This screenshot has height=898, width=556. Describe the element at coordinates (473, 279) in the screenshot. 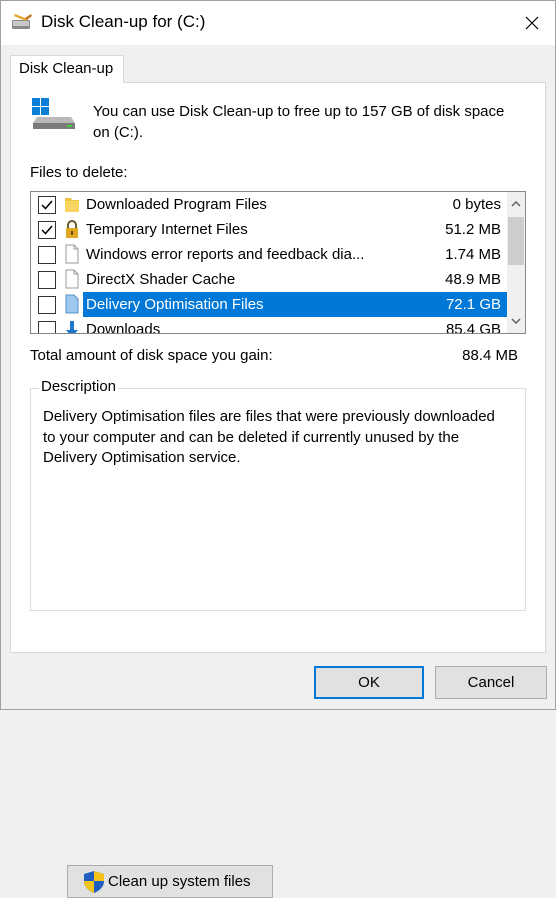

I see `list-item-size: 48.9 MB` at that location.